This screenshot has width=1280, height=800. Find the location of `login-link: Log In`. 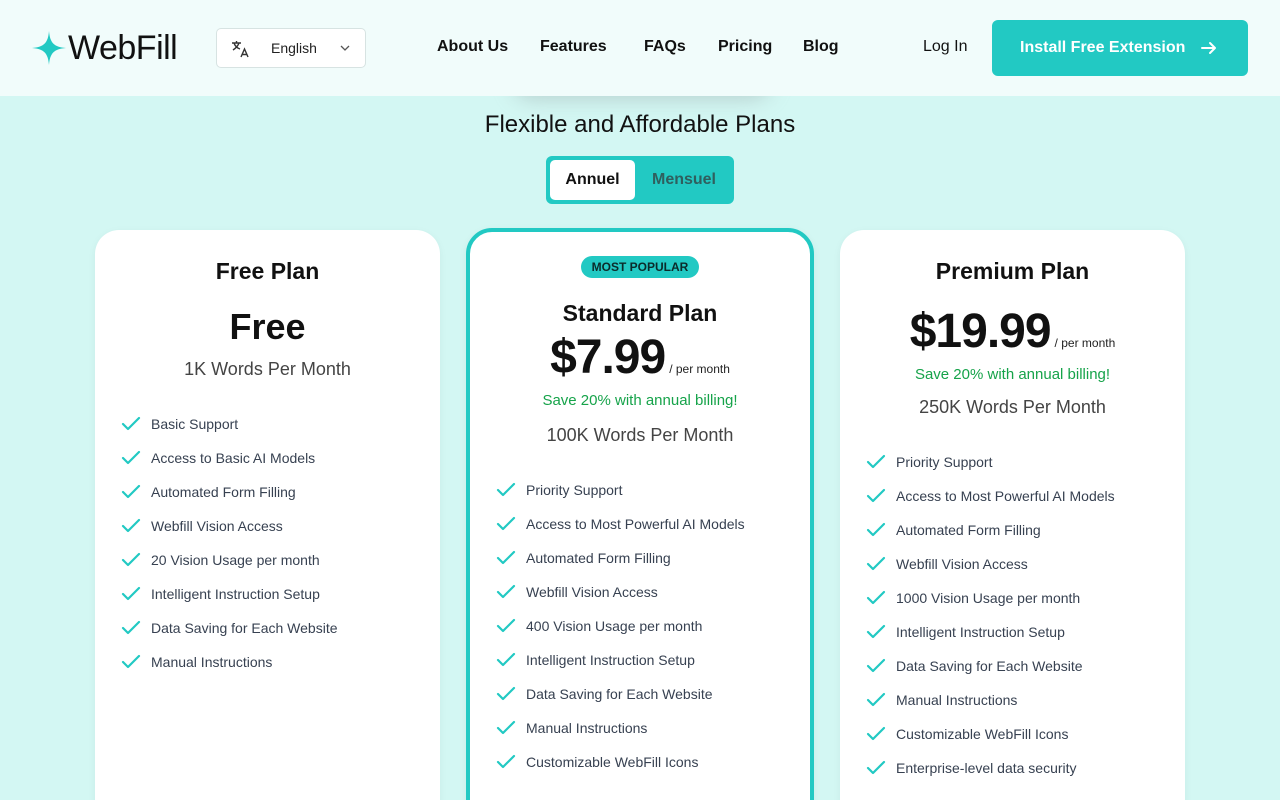

login-link: Log In is located at coordinates (945, 47).